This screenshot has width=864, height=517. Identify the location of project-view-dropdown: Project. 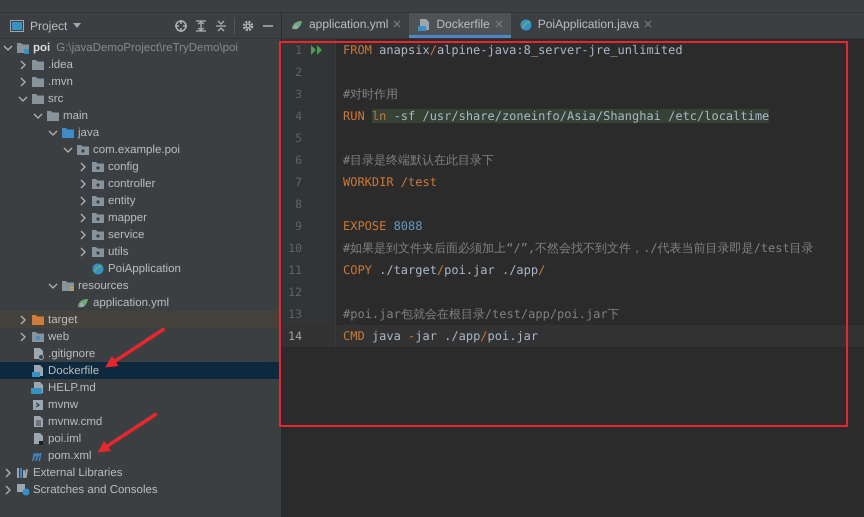
(46, 25).